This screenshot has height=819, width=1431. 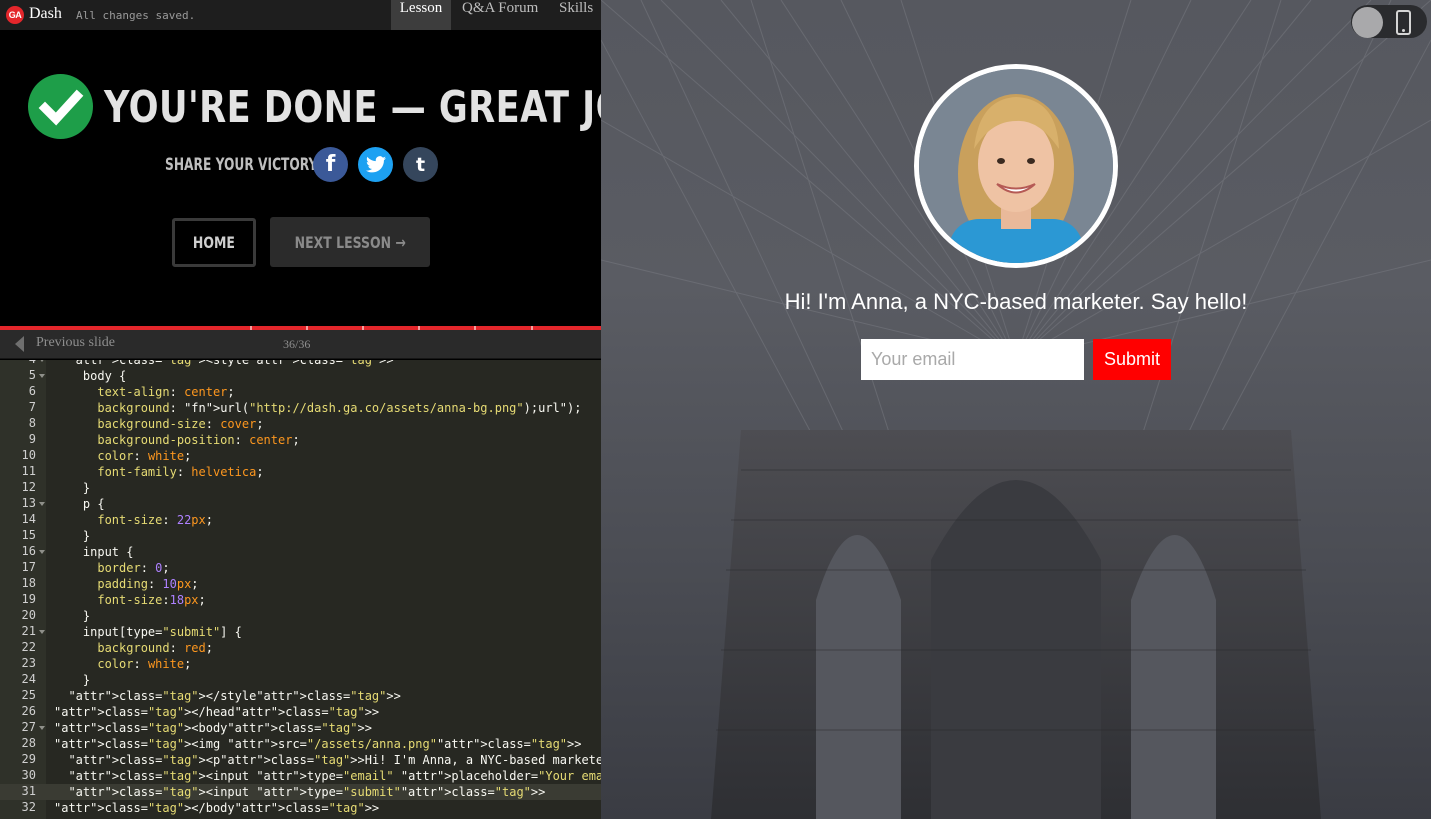 What do you see at coordinates (72, 488) in the screenshot?
I see `code-text: }` at bounding box center [72, 488].